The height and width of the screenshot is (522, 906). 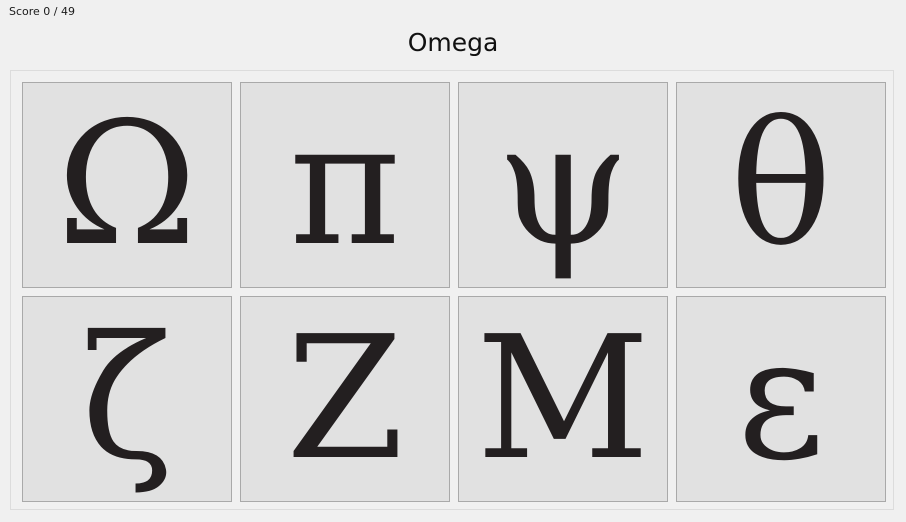 I want to click on tile-epsilon: ε, so click(x=781, y=399).